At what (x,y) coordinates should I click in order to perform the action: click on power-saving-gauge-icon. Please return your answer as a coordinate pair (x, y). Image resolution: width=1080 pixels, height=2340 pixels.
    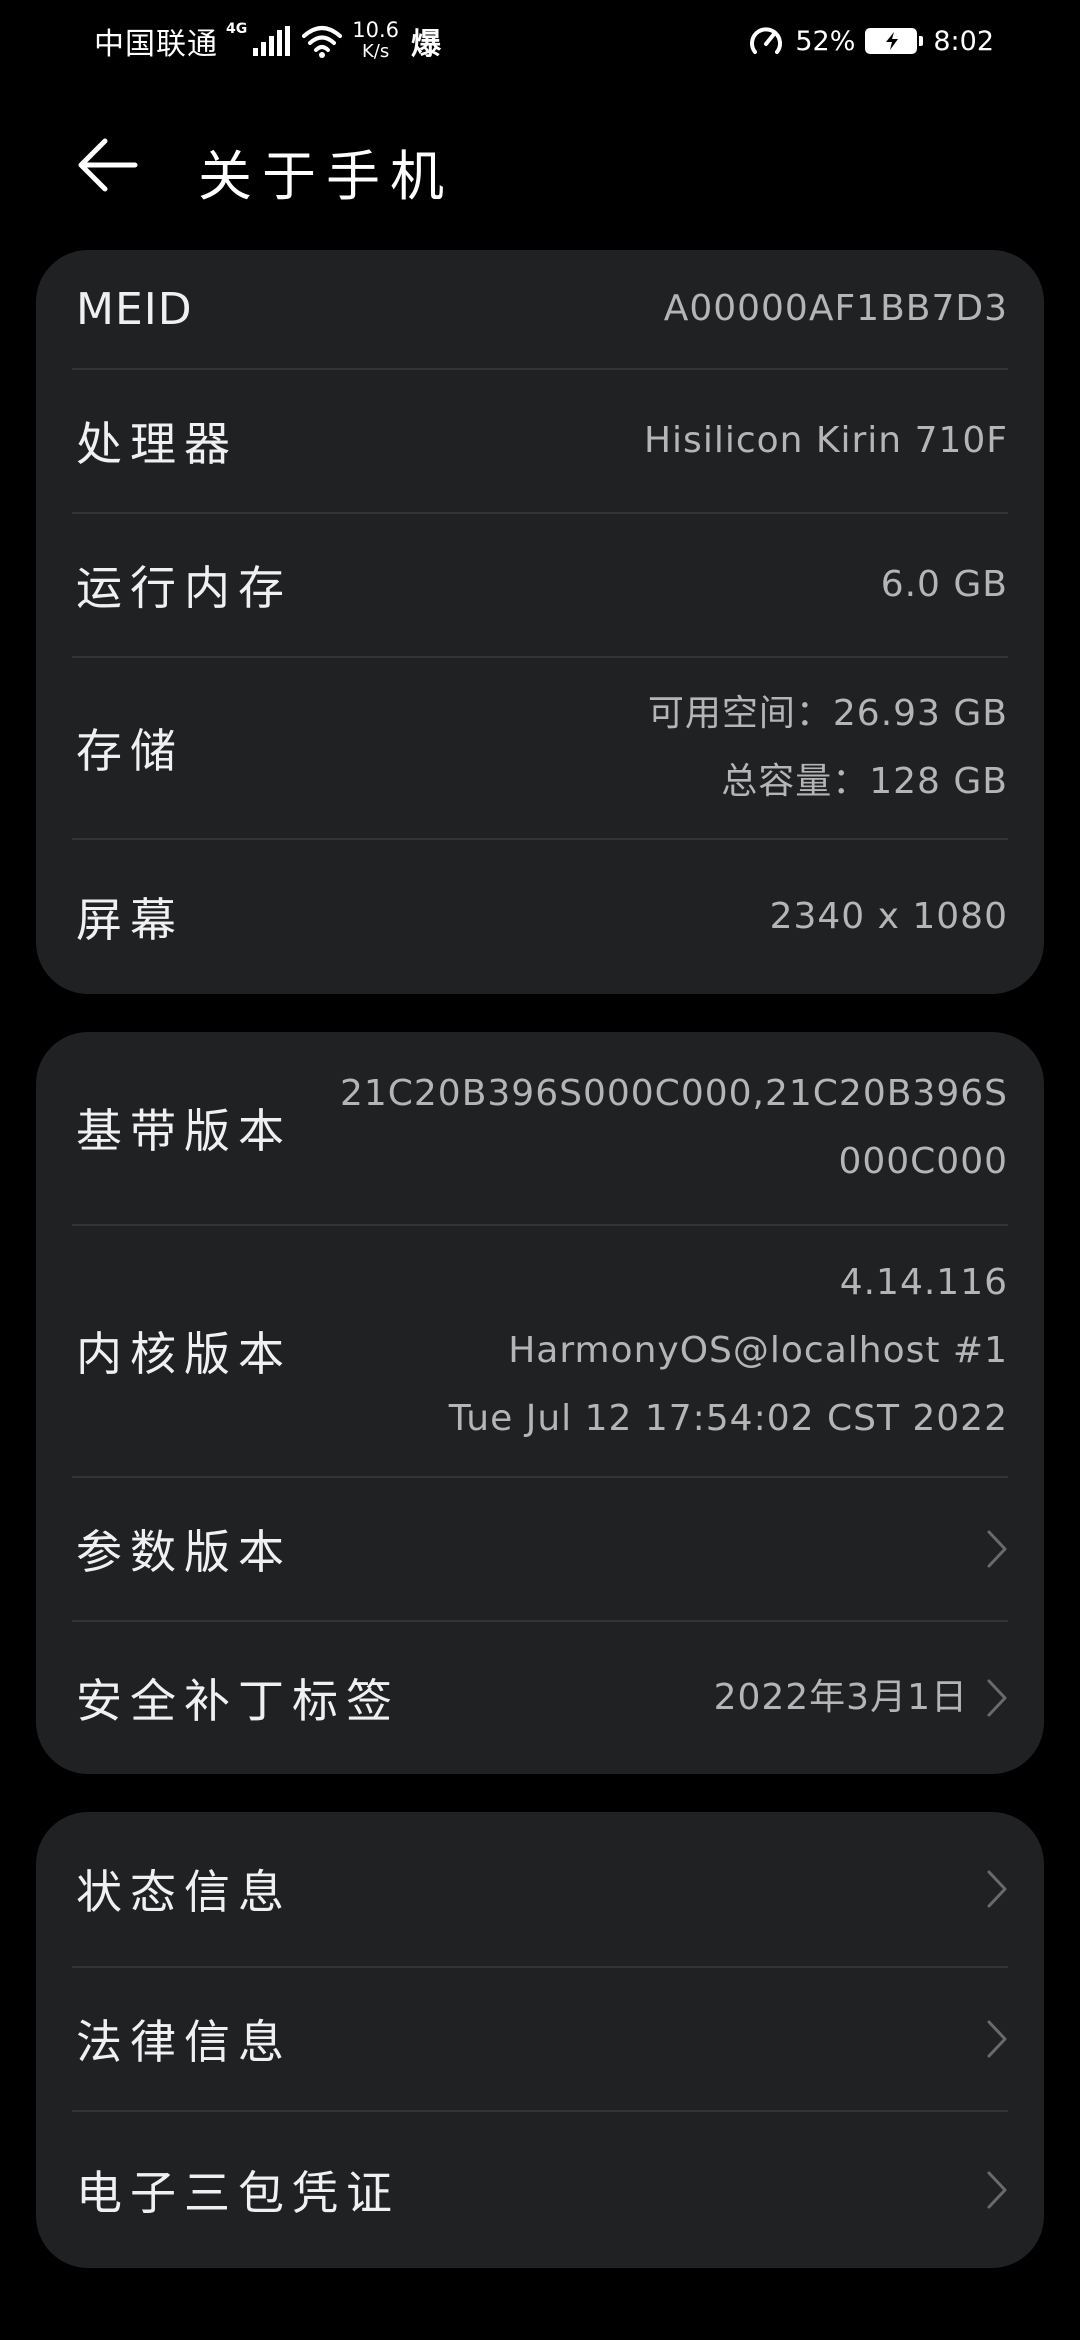
    Looking at the image, I should click on (766, 40).